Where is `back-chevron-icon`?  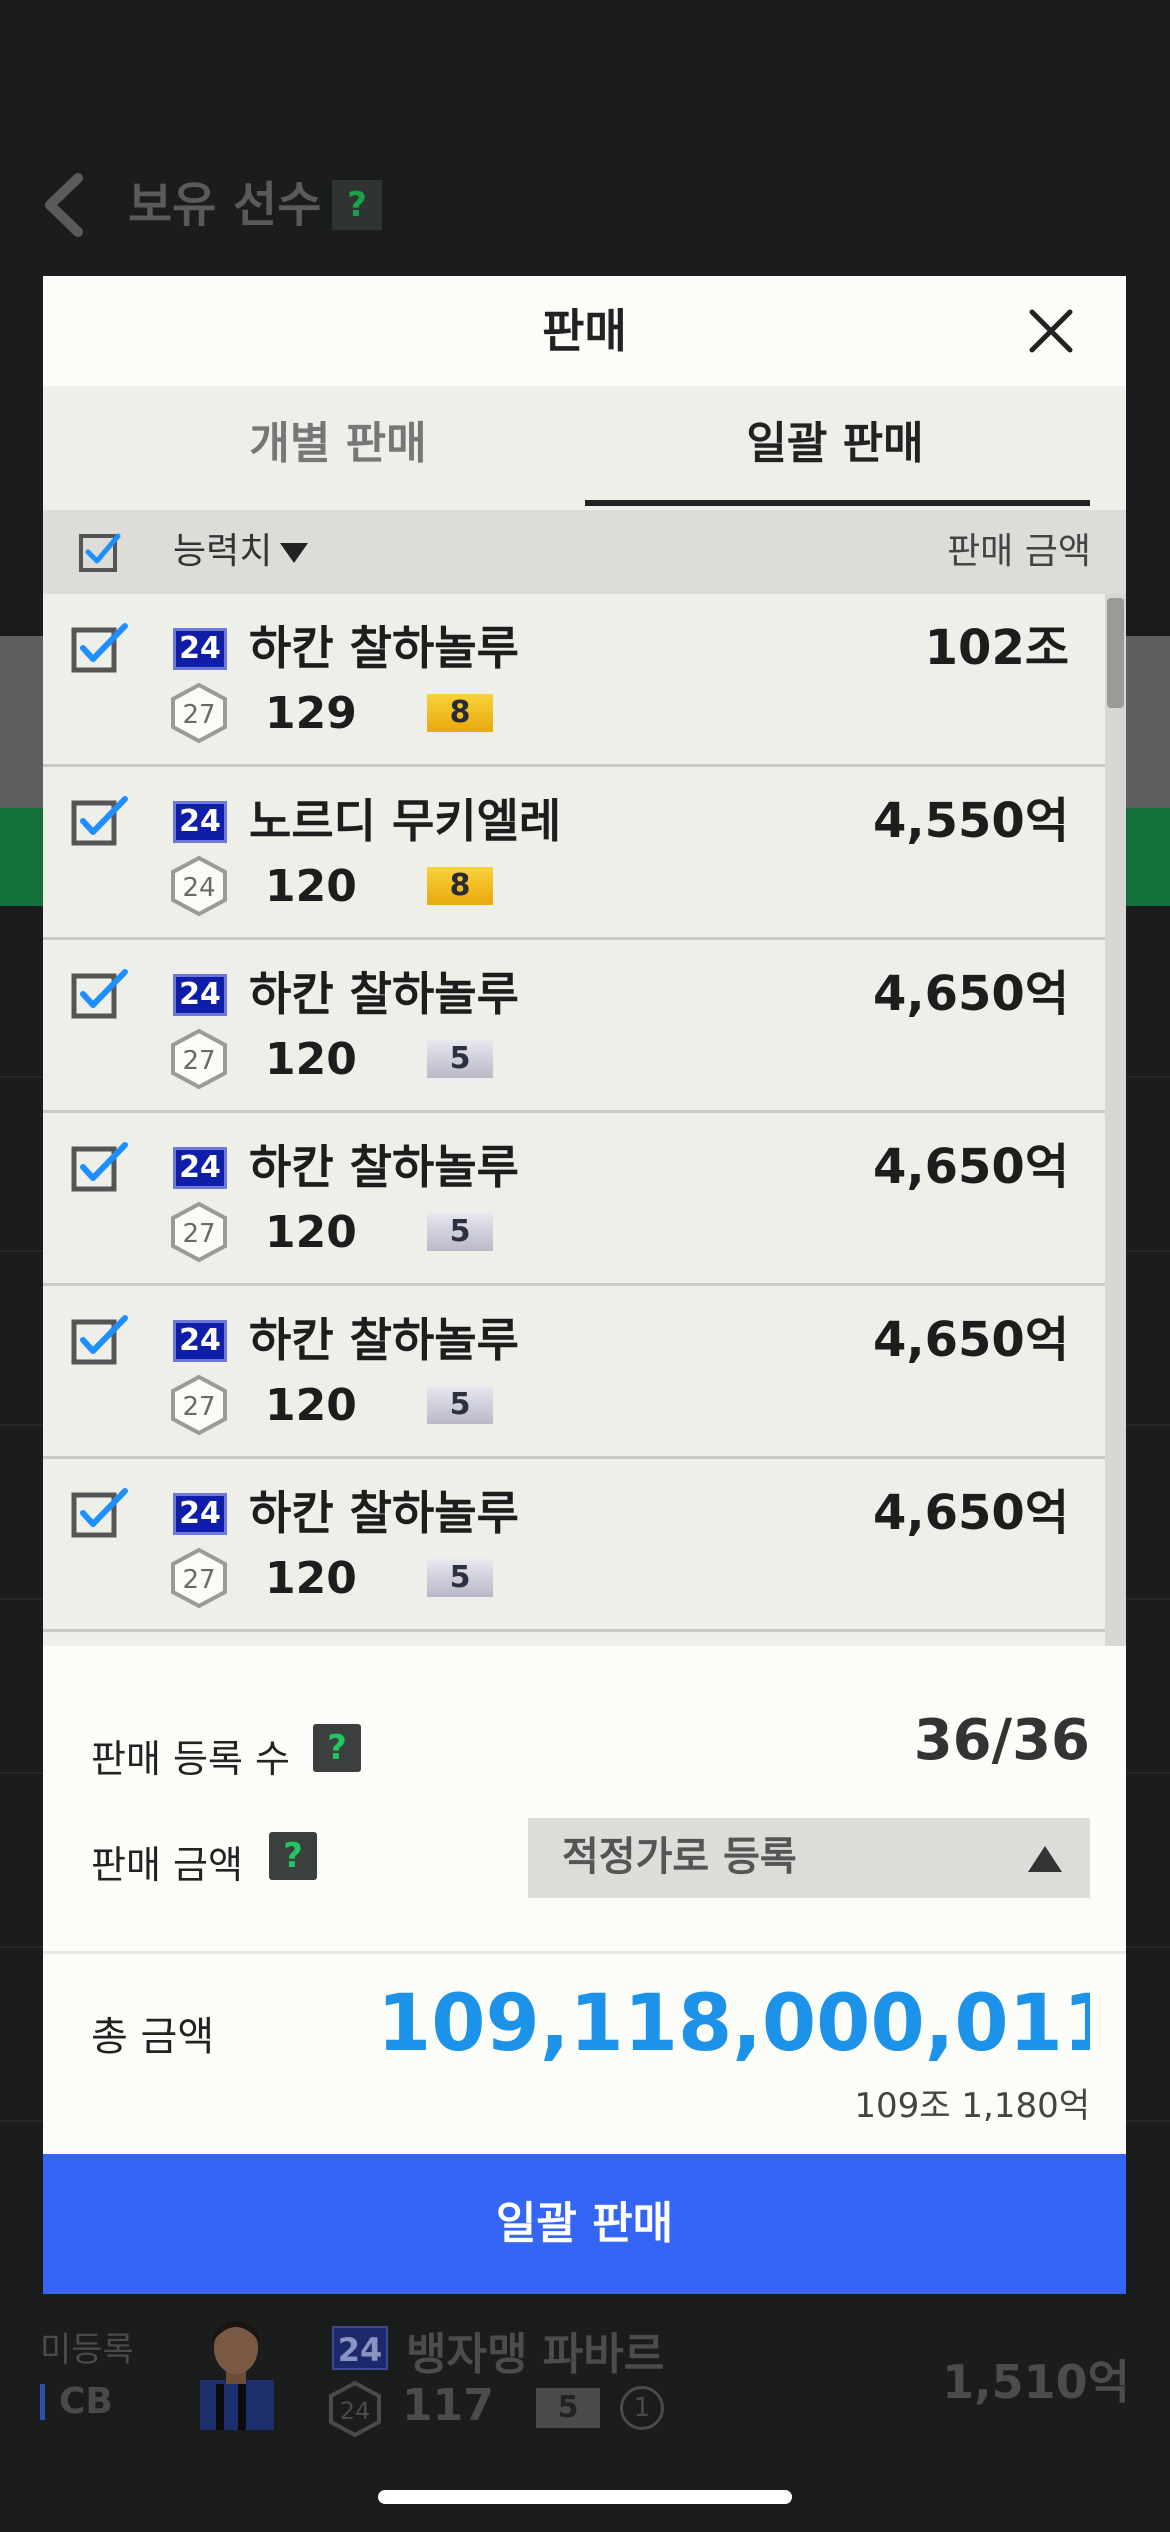 back-chevron-icon is located at coordinates (64, 205).